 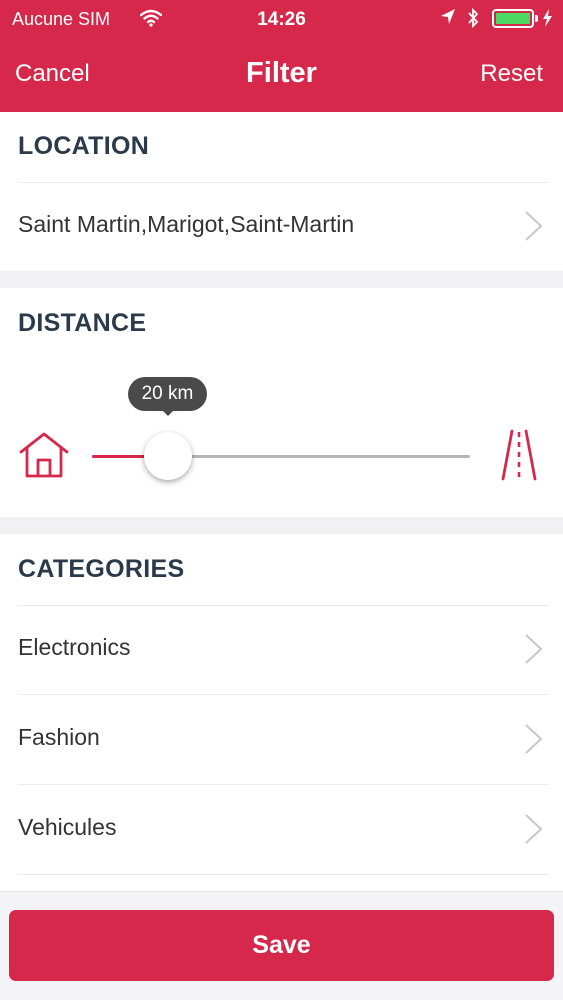 I want to click on location-section-title: LOCATION, so click(x=84, y=146).